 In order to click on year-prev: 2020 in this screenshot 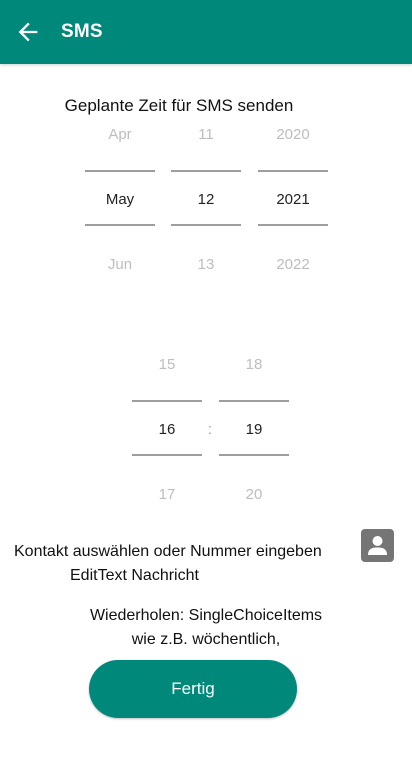, I will do `click(293, 134)`.